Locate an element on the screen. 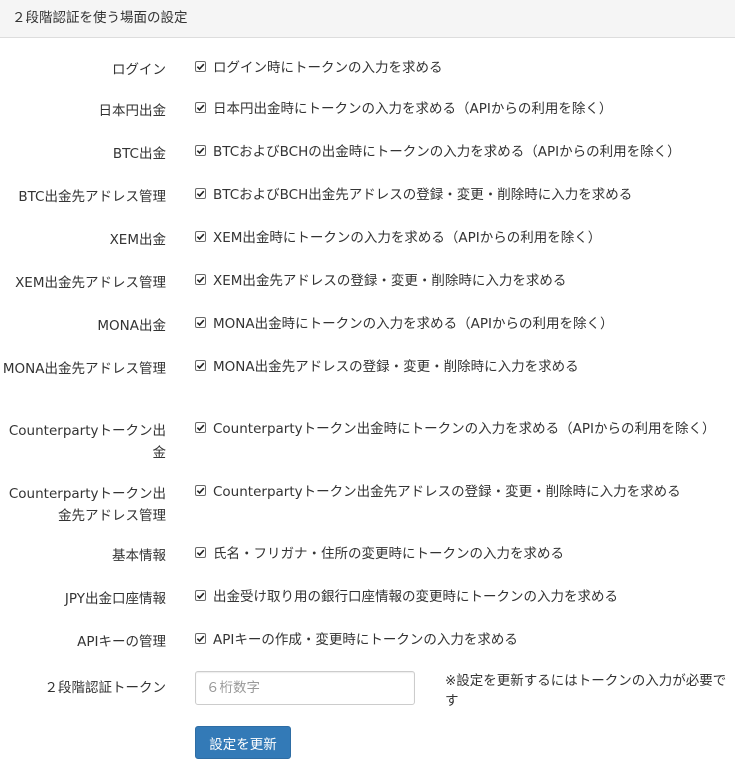  panel-title: ２段階認証を使う場面の設定 is located at coordinates (100, 18).